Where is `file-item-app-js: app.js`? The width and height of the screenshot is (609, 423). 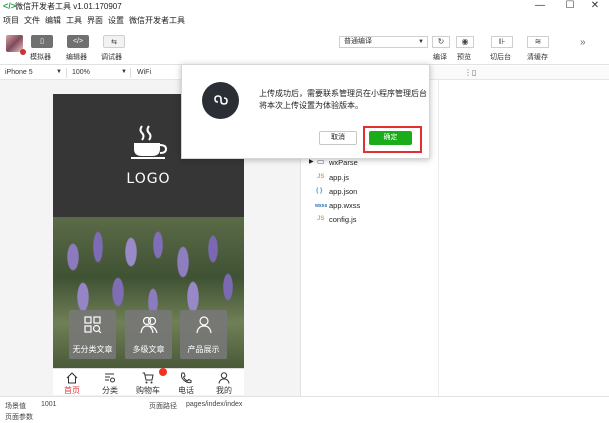
file-item-app-js: app.js is located at coordinates (339, 177).